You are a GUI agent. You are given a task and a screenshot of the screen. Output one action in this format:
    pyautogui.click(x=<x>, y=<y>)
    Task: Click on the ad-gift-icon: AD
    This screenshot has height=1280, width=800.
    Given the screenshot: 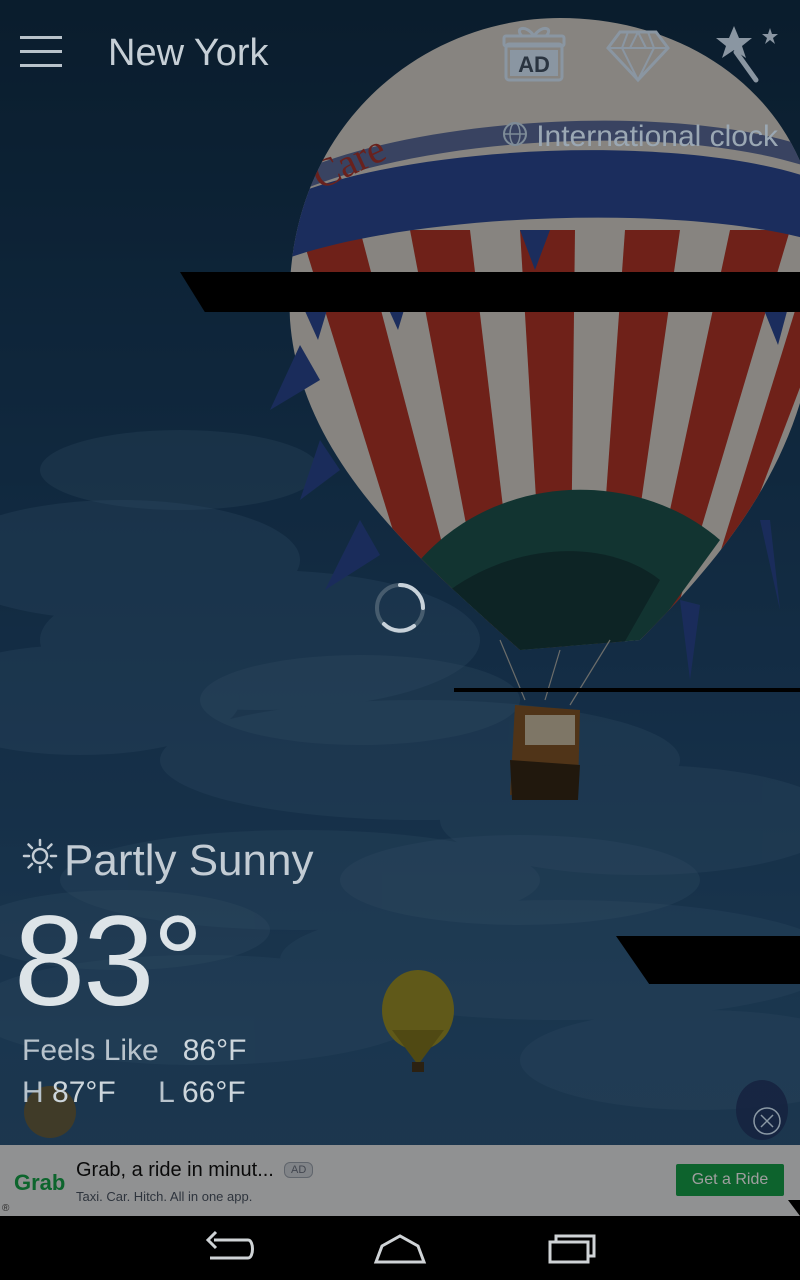 What is the action you would take?
    pyautogui.click(x=534, y=54)
    